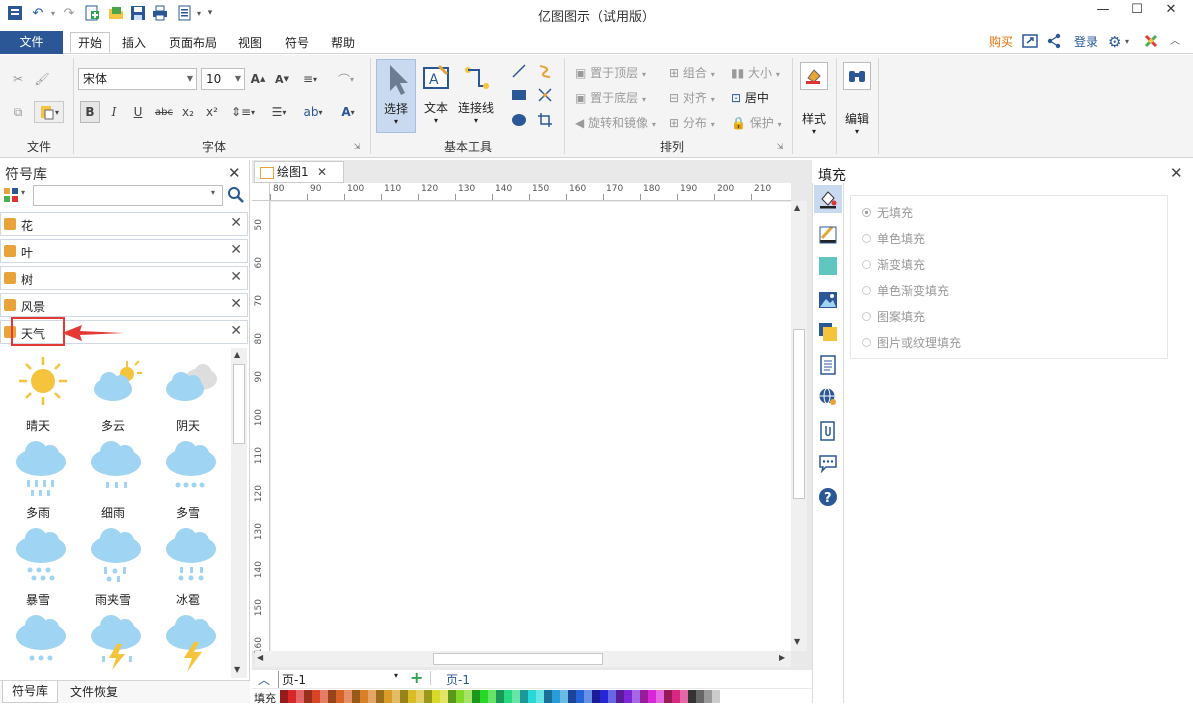 The width and height of the screenshot is (1193, 706). What do you see at coordinates (828, 234) in the screenshot?
I see `line-style-icon` at bounding box center [828, 234].